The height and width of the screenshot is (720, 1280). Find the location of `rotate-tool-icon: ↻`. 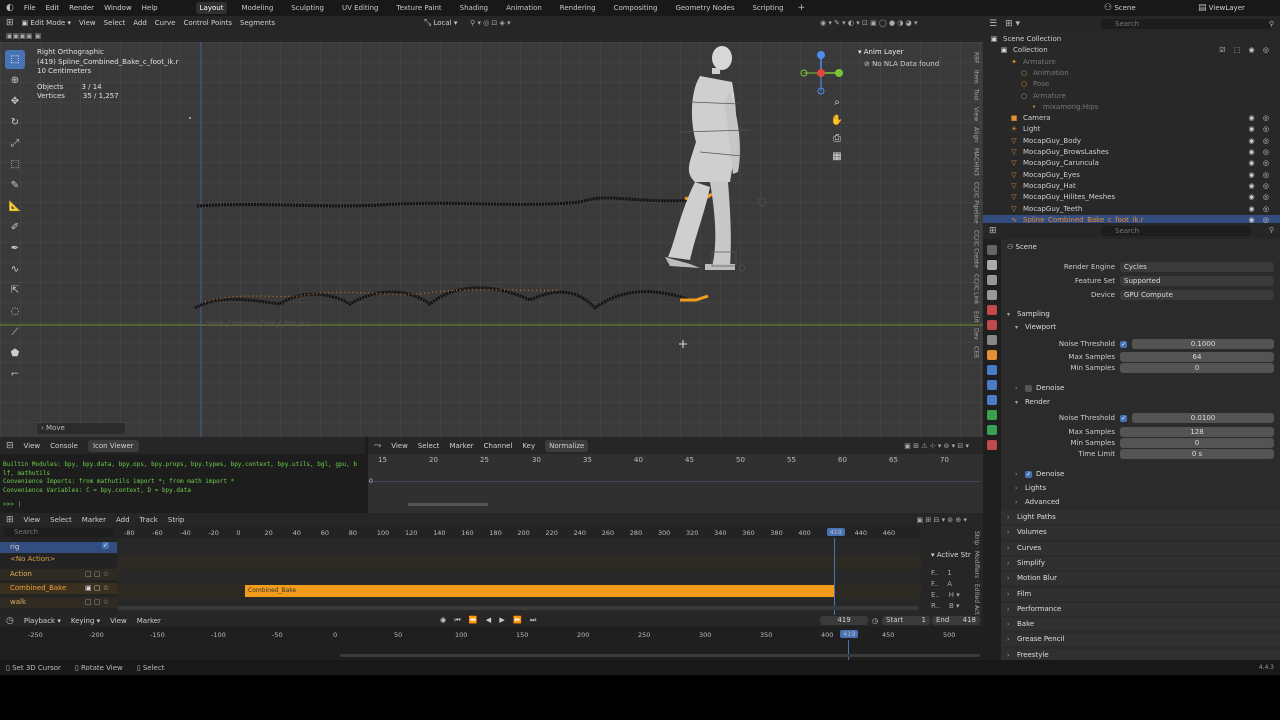

rotate-tool-icon: ↻ is located at coordinates (15, 122).